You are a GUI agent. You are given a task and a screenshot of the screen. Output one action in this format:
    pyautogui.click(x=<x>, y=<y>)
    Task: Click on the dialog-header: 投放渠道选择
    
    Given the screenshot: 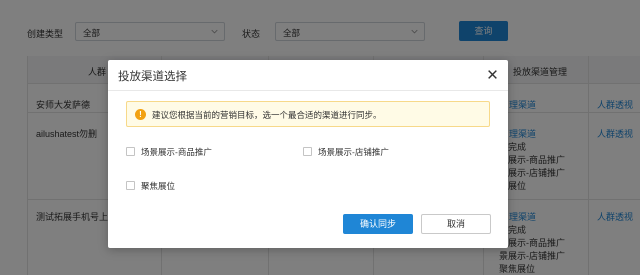 What is the action you would take?
    pyautogui.click(x=308, y=75)
    